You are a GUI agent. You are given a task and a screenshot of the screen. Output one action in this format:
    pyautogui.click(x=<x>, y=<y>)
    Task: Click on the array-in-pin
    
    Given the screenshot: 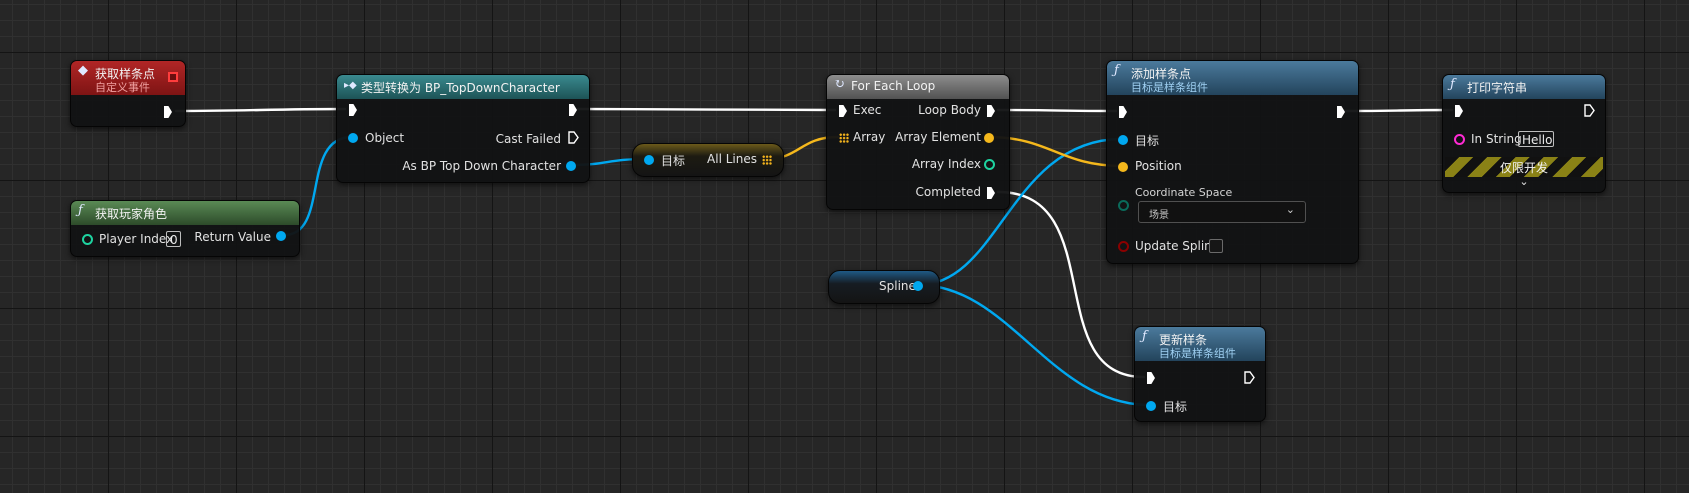 What is the action you would take?
    pyautogui.click(x=844, y=138)
    